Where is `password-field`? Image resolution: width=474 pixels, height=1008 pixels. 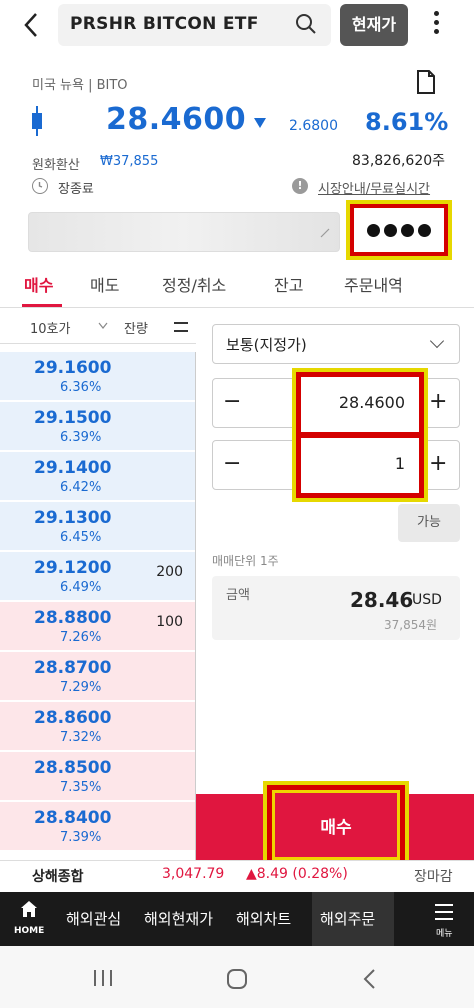 password-field is located at coordinates (399, 230).